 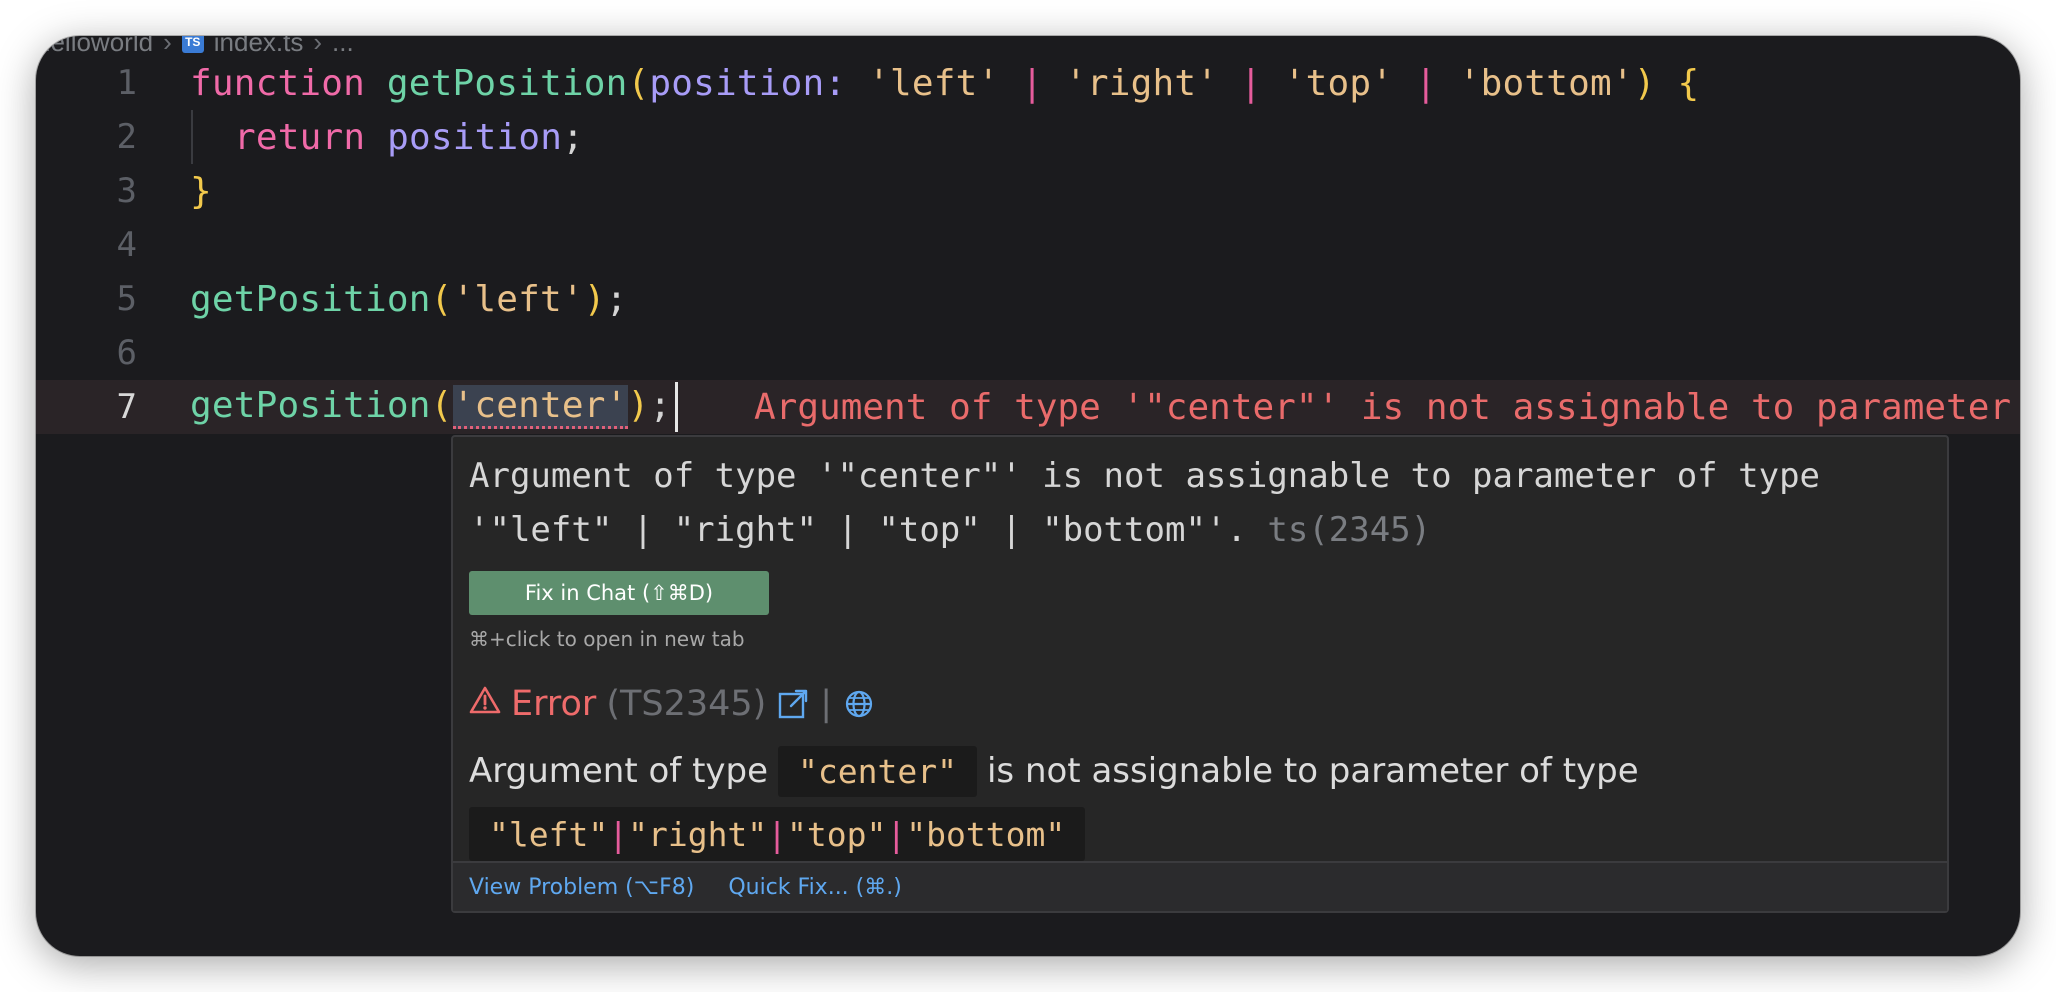 I want to click on error-header: Error (TS2345) |, so click(x=672, y=704).